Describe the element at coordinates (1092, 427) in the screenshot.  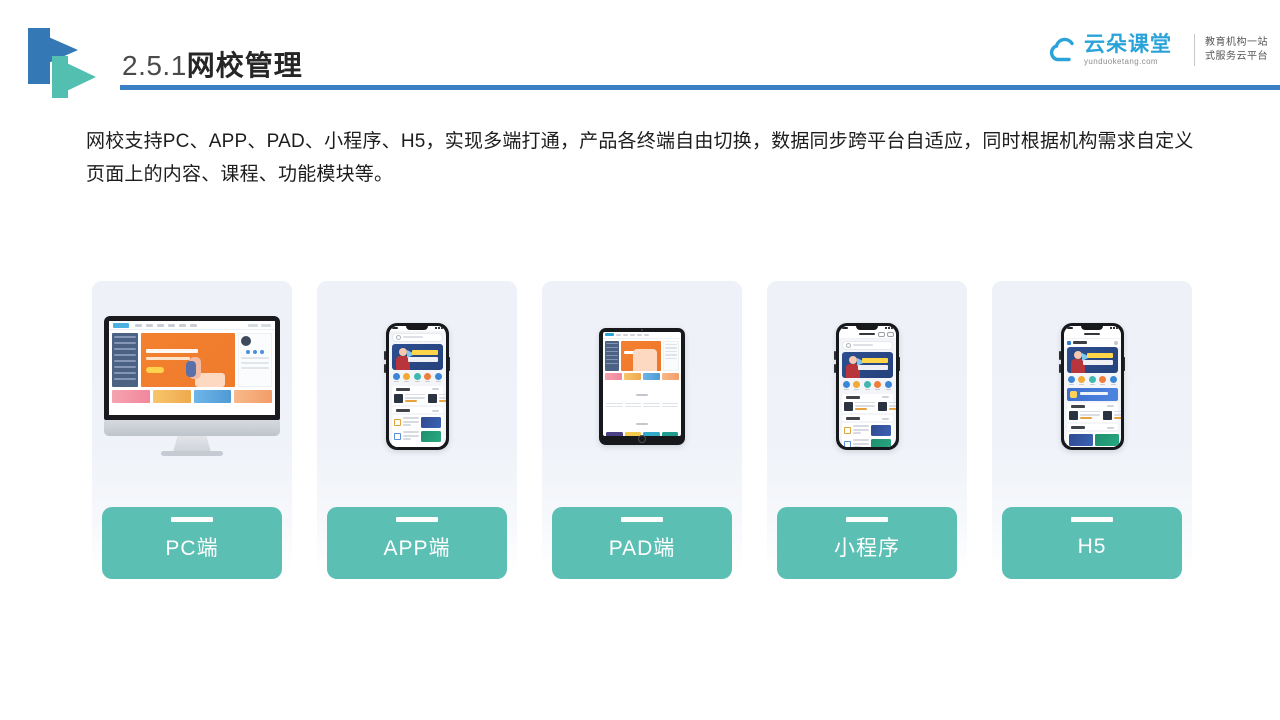
I see `h5-recommend-header` at that location.